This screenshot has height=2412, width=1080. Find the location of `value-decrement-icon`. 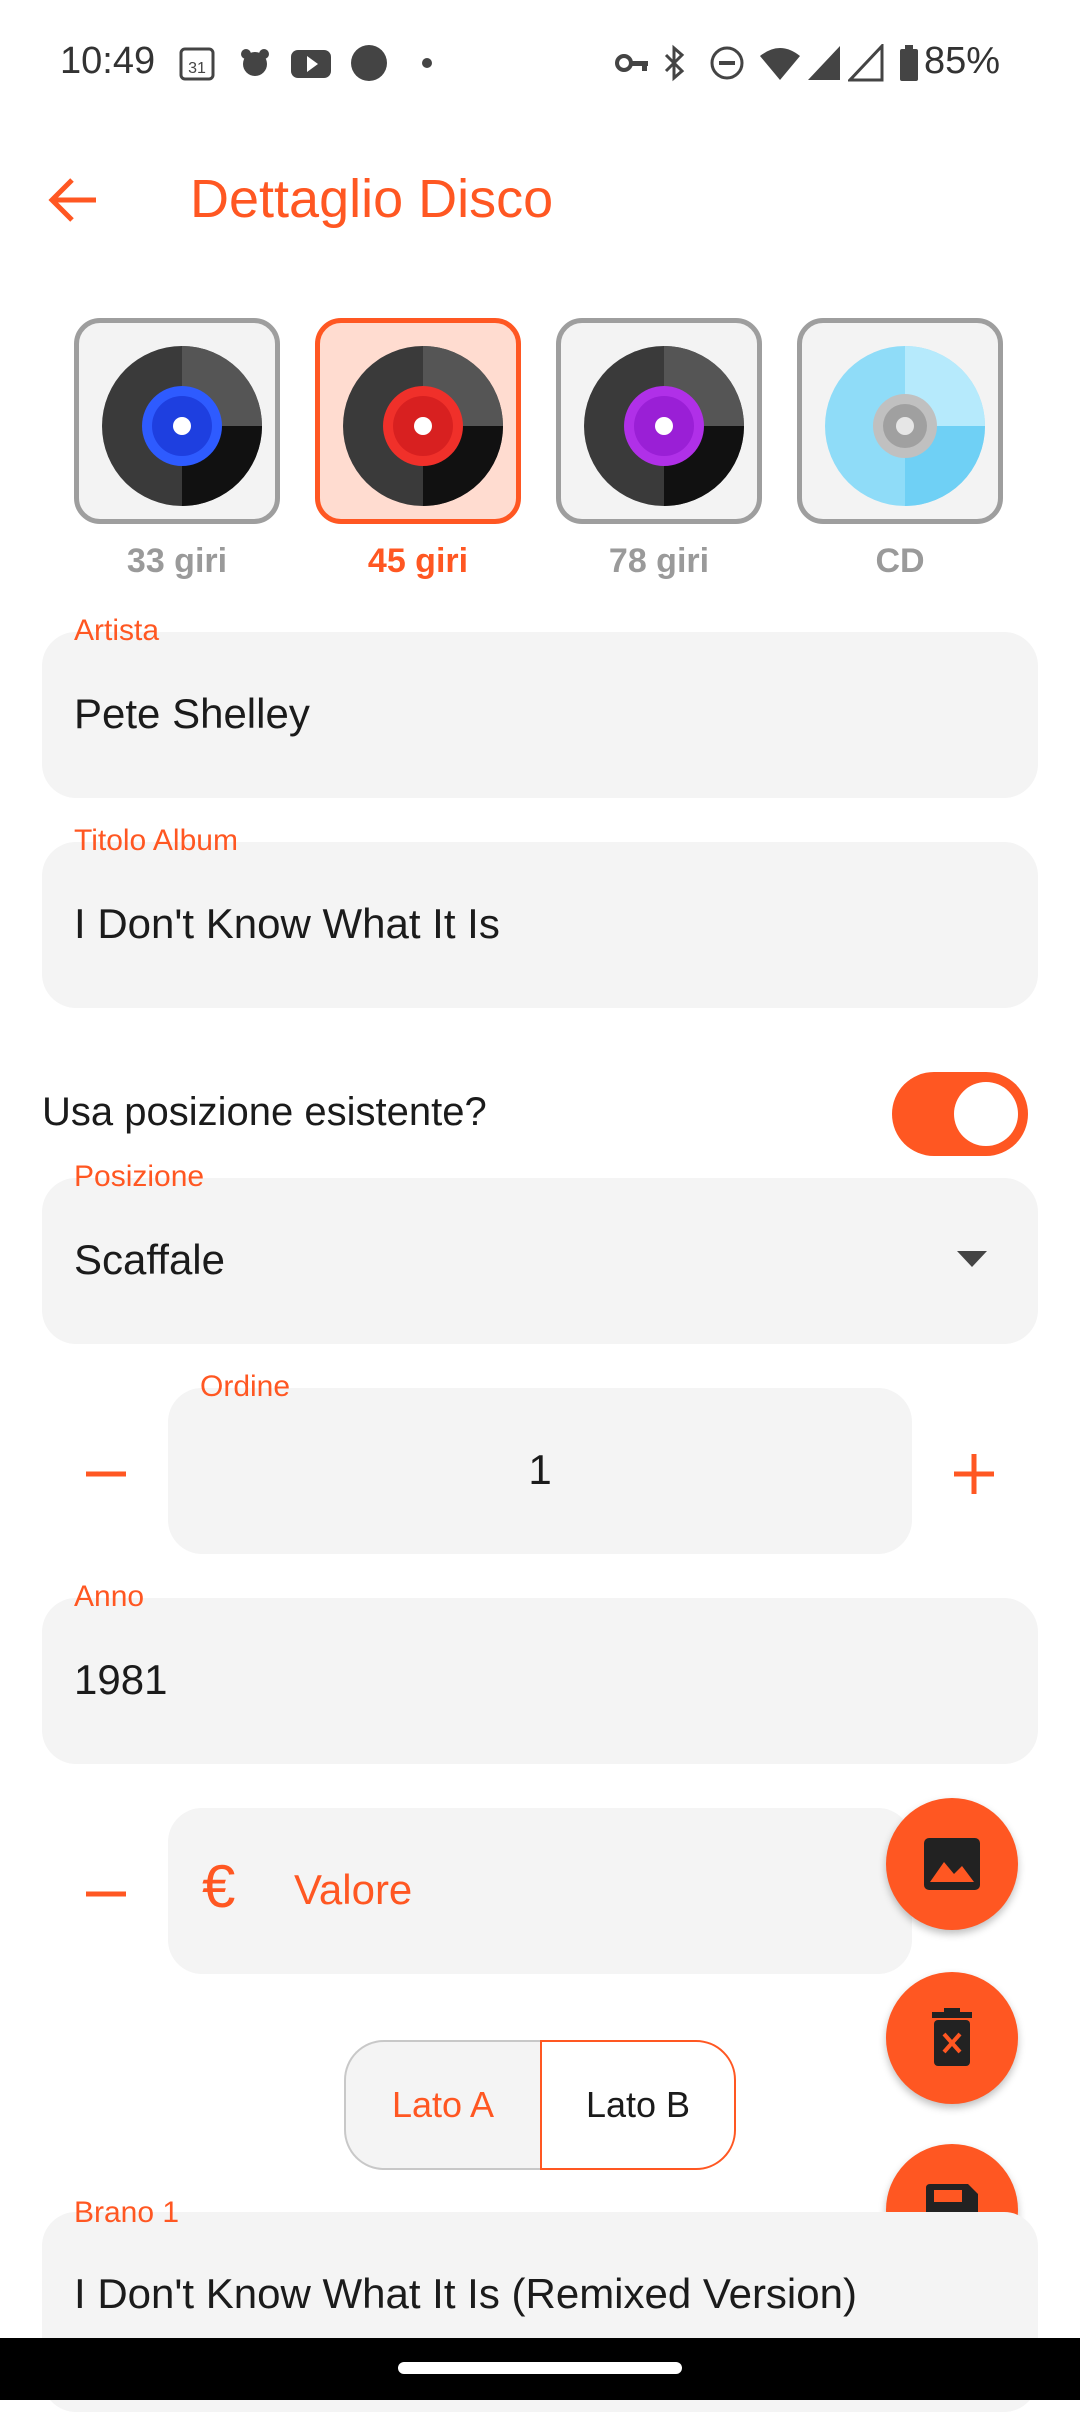

value-decrement-icon is located at coordinates (106, 1894).